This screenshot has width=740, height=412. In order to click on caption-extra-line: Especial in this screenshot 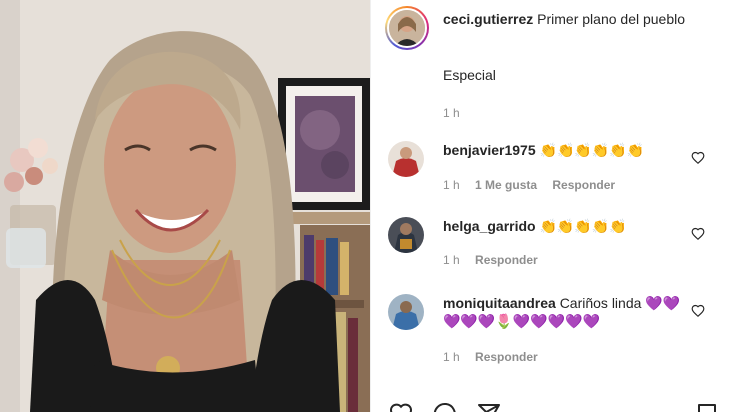, I will do `click(469, 75)`.